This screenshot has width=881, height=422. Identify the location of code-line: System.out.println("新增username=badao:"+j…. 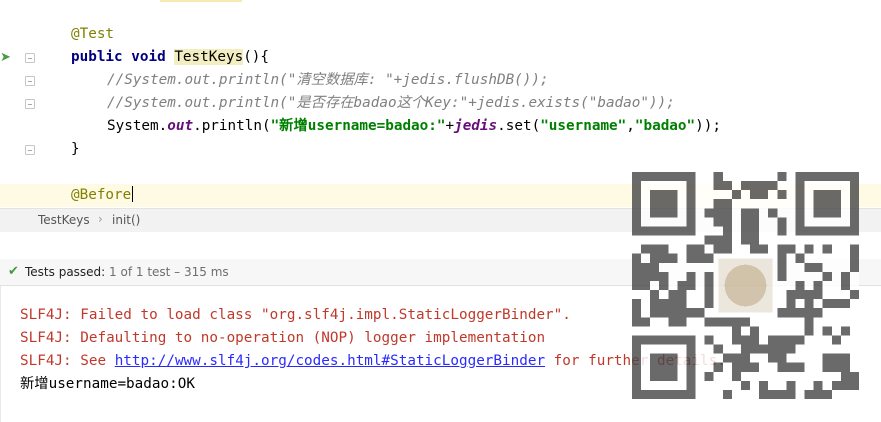
(440, 126).